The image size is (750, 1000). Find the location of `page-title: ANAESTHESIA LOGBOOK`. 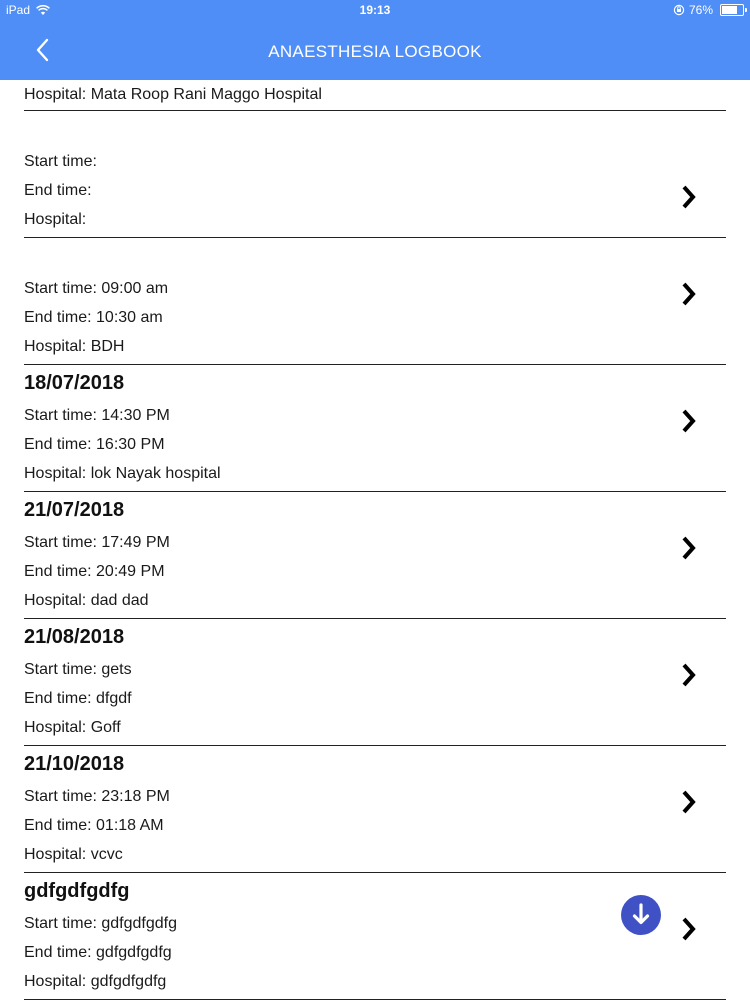

page-title: ANAESTHESIA LOGBOOK is located at coordinates (375, 51).